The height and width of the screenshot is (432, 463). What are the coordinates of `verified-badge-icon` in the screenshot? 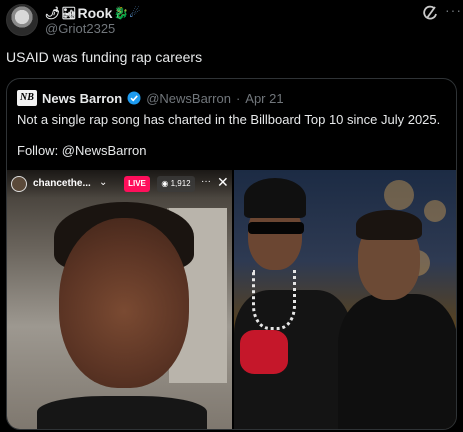 It's located at (134, 98).